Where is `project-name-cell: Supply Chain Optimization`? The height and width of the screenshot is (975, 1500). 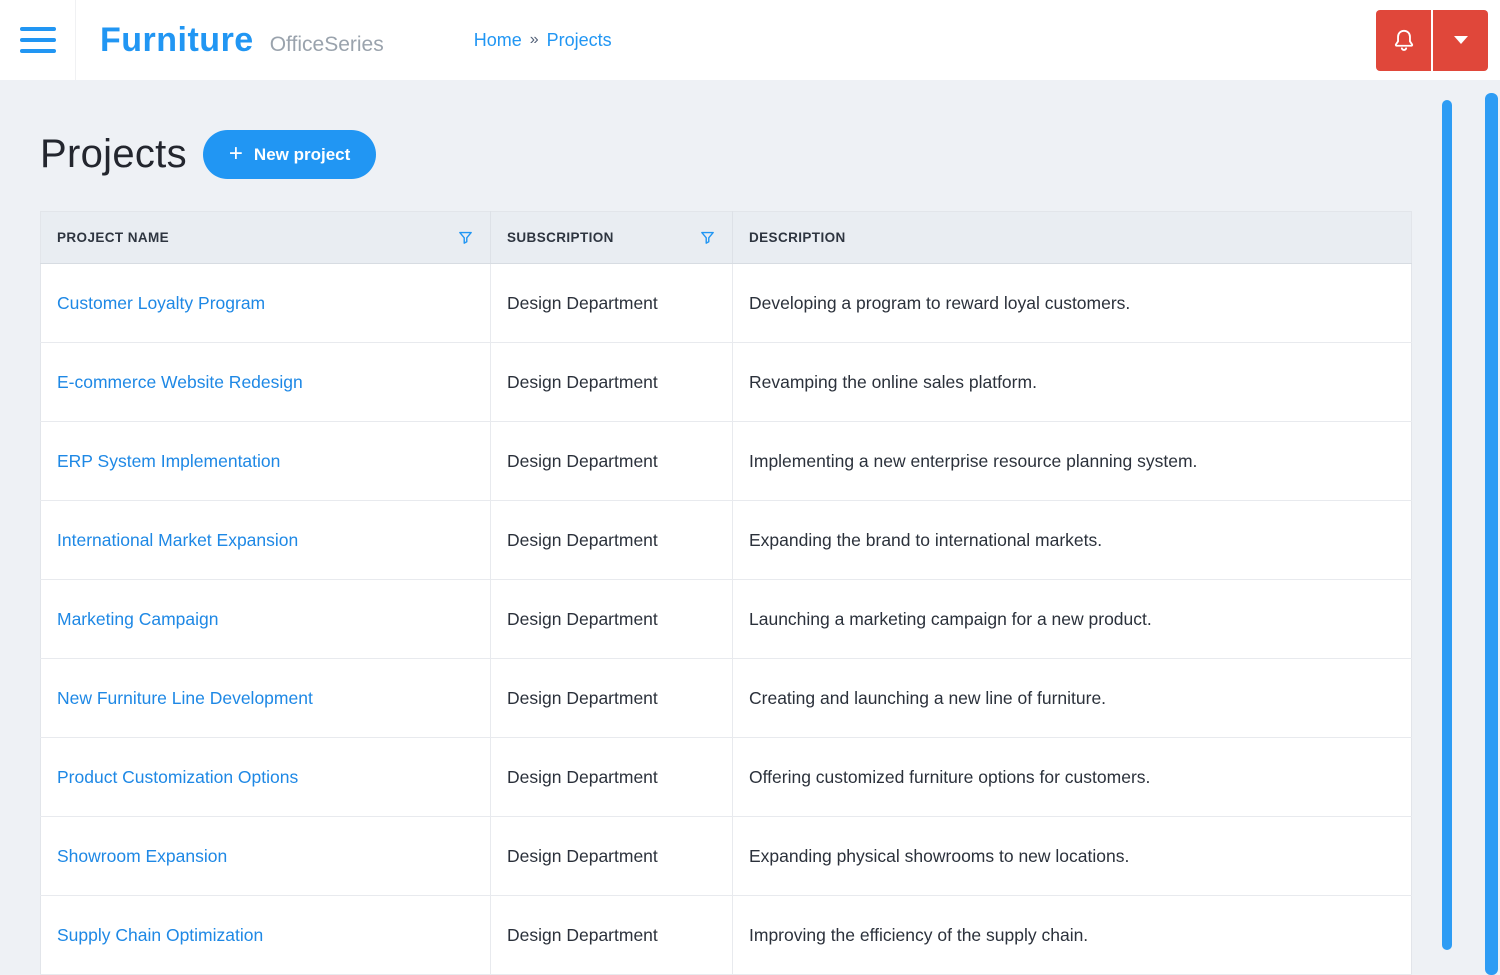 project-name-cell: Supply Chain Optimization is located at coordinates (265, 935).